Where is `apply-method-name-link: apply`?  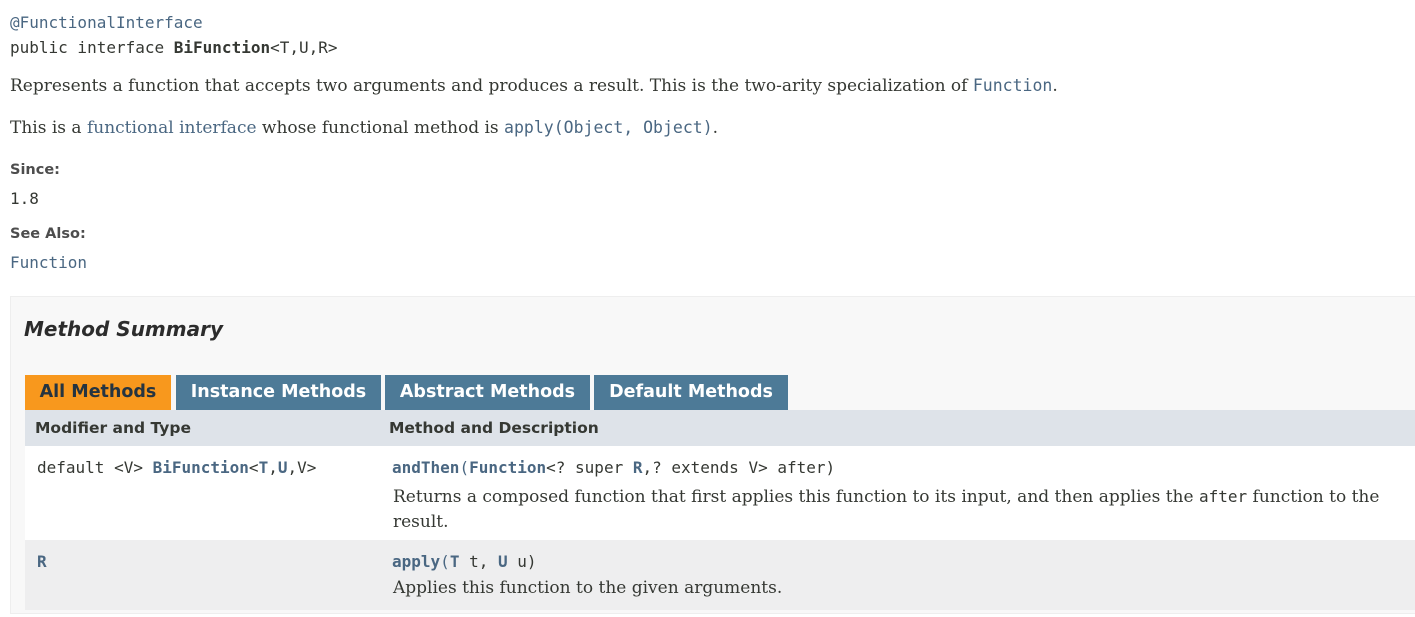
apply-method-name-link: apply is located at coordinates (416, 561).